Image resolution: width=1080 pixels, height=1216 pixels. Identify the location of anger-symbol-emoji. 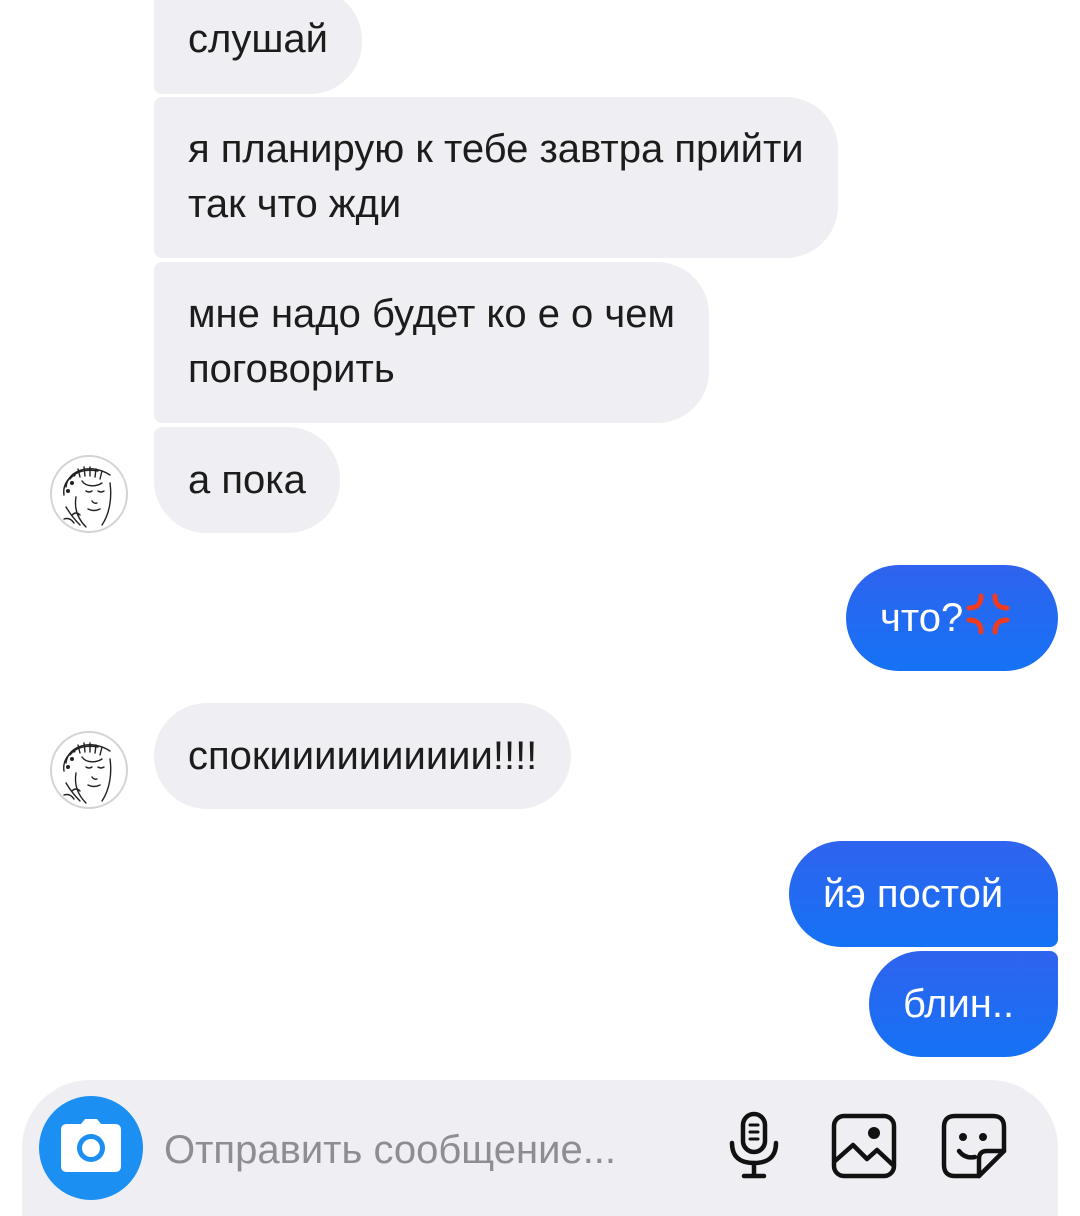
(988, 621).